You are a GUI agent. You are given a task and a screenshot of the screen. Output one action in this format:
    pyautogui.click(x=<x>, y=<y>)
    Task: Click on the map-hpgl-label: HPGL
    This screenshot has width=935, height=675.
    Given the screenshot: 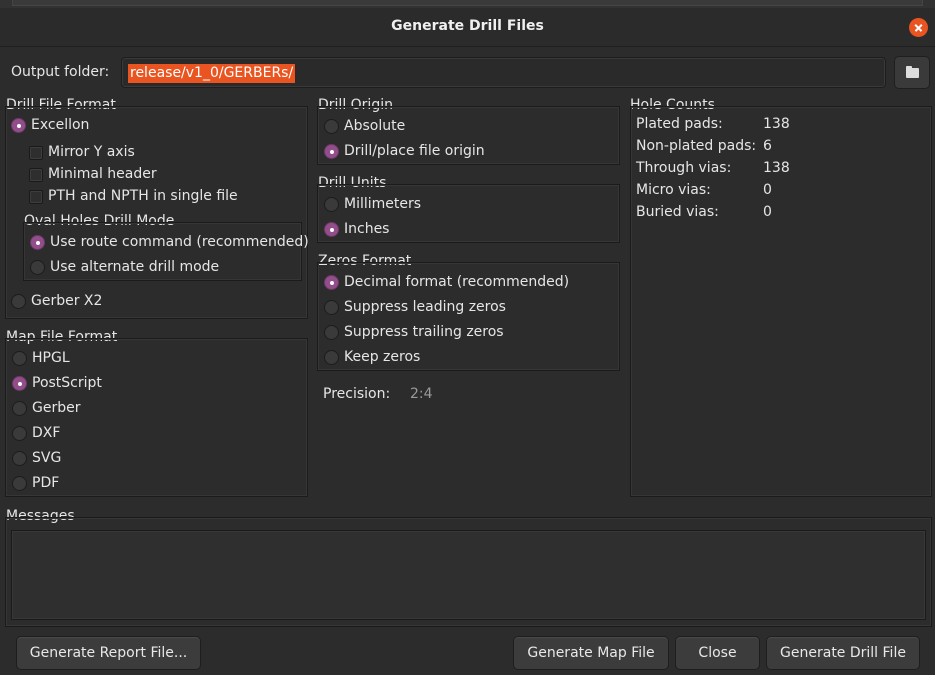 What is the action you would take?
    pyautogui.click(x=51, y=358)
    